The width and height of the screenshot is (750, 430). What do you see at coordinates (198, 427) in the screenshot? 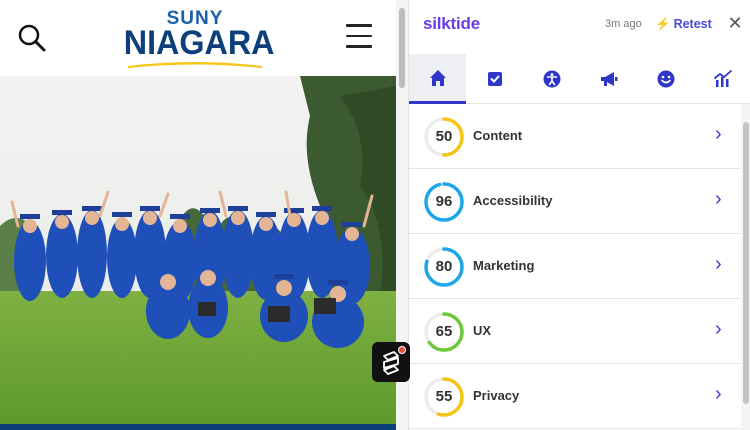
I see `site-footer-strip` at bounding box center [198, 427].